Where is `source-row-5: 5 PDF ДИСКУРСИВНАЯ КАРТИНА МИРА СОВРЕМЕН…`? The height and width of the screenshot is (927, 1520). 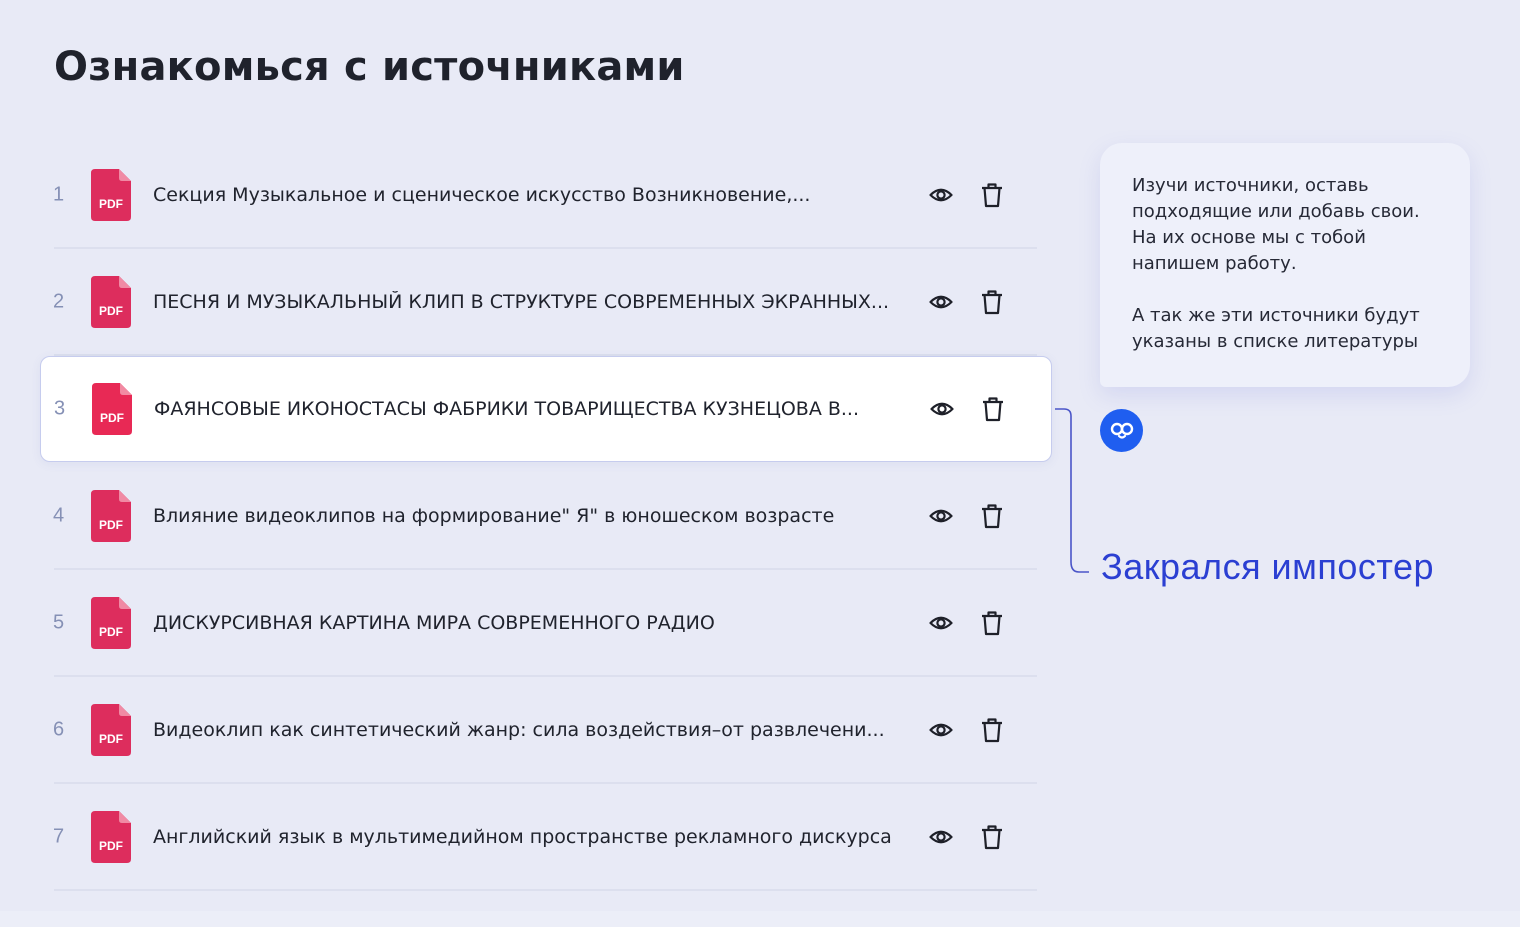 source-row-5: 5 PDF ДИСКУРСИВНАЯ КАРТИНА МИРА СОВРЕМЕН… is located at coordinates (546, 623).